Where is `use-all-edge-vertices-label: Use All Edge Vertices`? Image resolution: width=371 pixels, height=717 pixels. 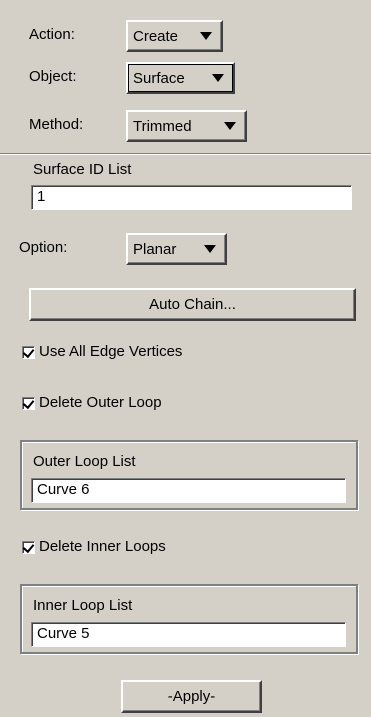 use-all-edge-vertices-label: Use All Edge Vertices is located at coordinates (110, 351).